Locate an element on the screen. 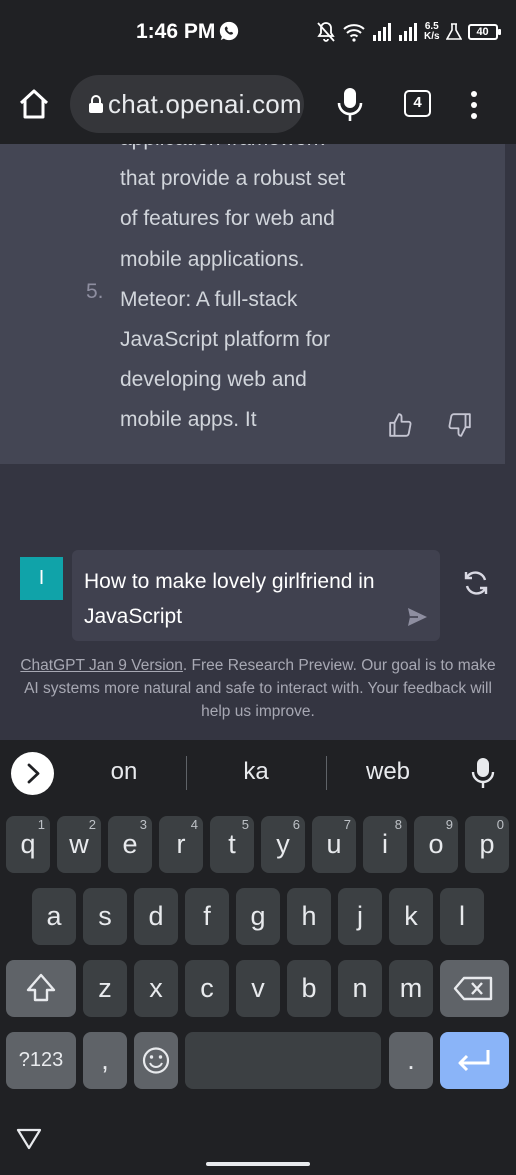  key-label: , is located at coordinates (105, 1060).